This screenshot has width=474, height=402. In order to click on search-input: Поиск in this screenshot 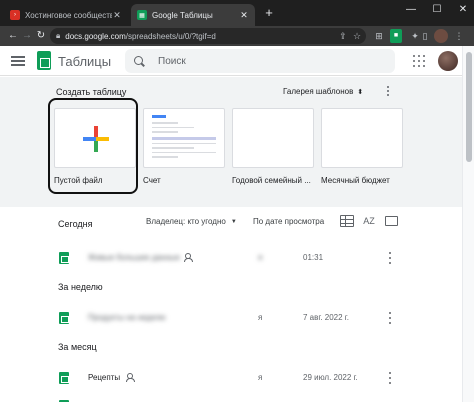, I will do `click(260, 61)`.